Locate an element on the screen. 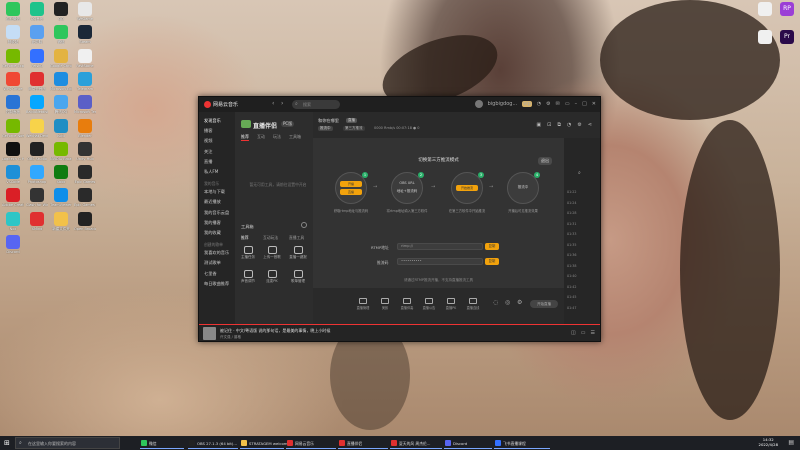 The image size is (800, 450). bell-icon: ◔ is located at coordinates (569, 125).